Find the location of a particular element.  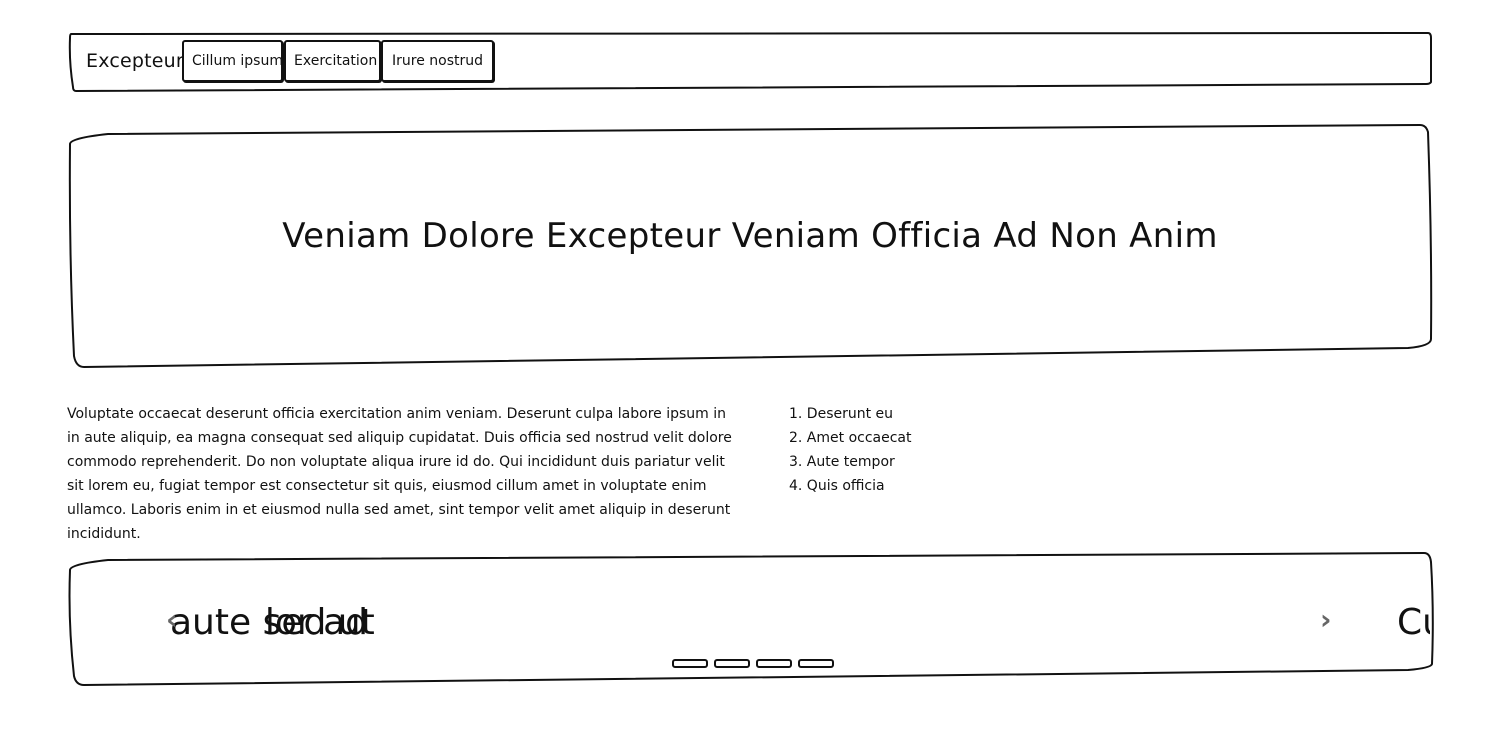

carousel-slide-next: Cu is located at coordinates (1413, 622).